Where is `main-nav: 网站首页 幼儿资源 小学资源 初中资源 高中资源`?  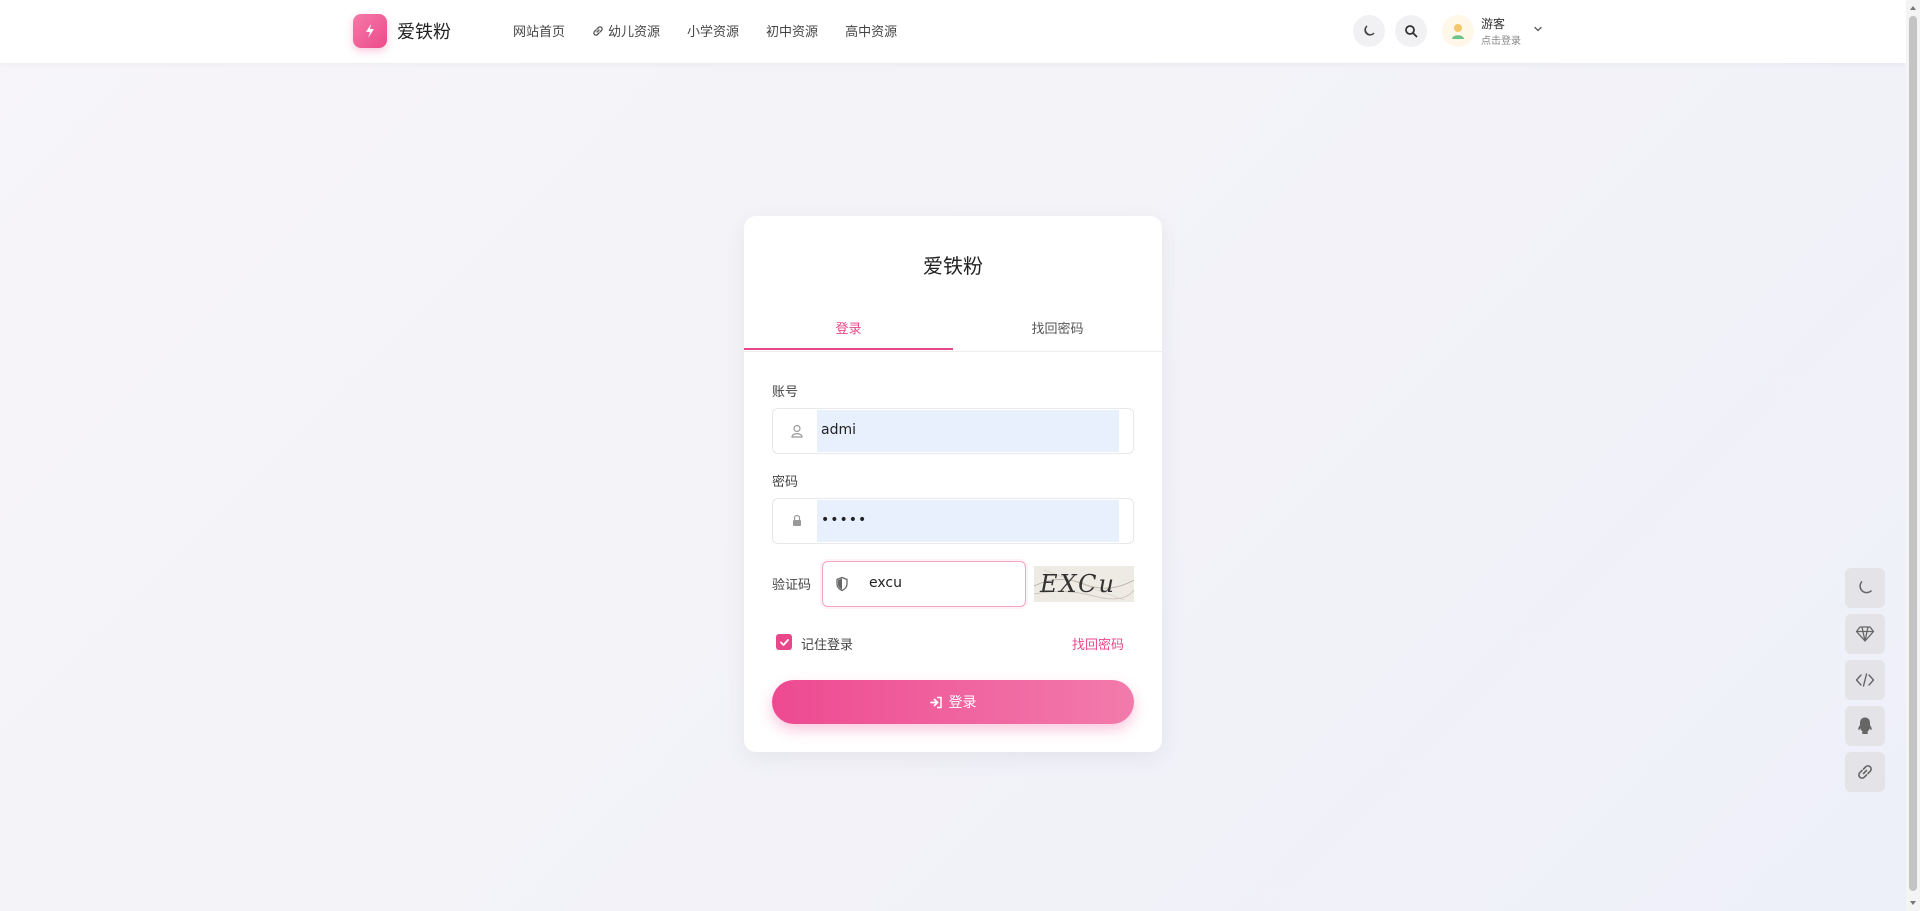 main-nav: 网站首页 幼儿资源 小学资源 初中资源 高中资源 is located at coordinates (718, 30).